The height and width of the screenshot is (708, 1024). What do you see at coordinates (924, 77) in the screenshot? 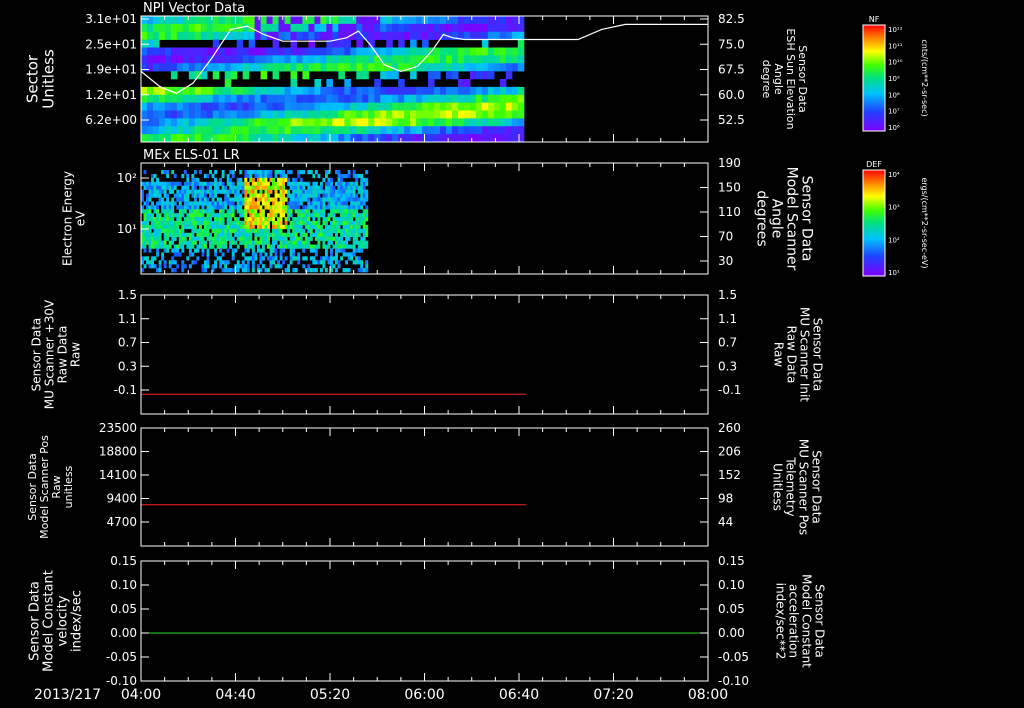
I see `nf-colorbar-units-text: cnts/(cm**2-sr-sec)` at bounding box center [924, 77].